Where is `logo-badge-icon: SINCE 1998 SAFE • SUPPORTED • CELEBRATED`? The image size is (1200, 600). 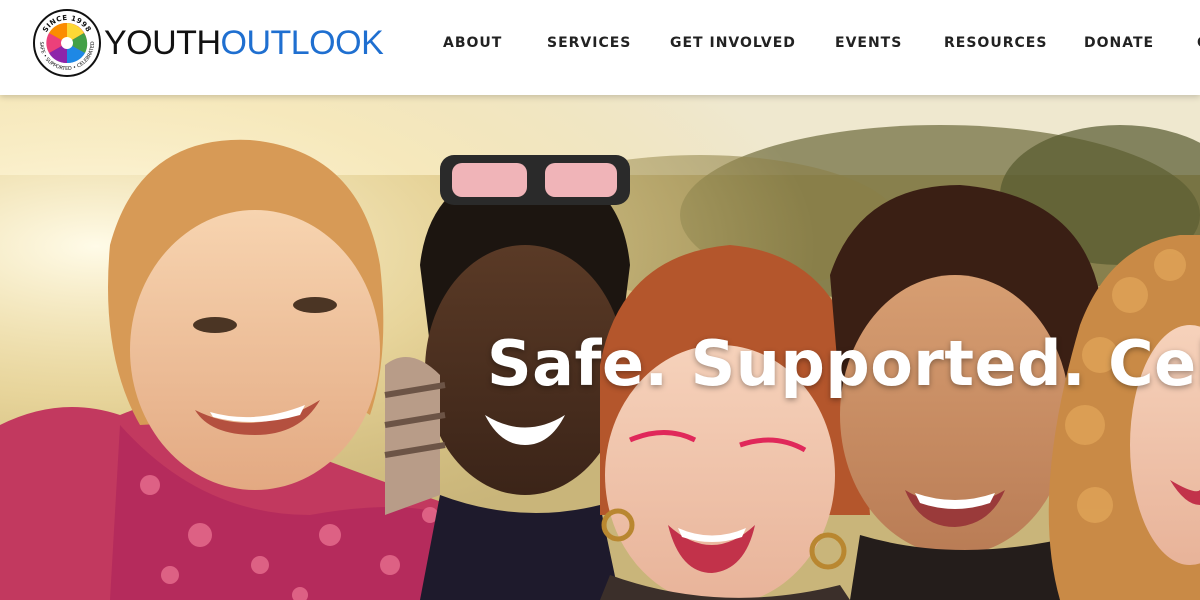
logo-badge-icon: SINCE 1998 SAFE • SUPPORTED • CELEBRATED is located at coordinates (67, 43).